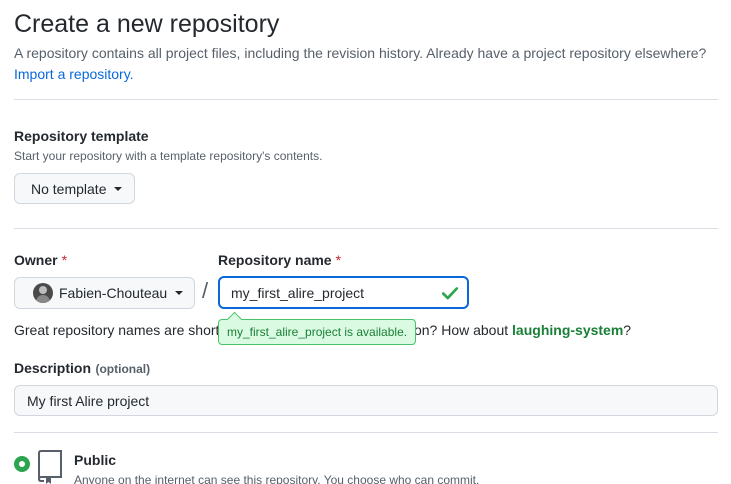 This screenshot has height=484, width=731. Describe the element at coordinates (113, 293) in the screenshot. I see `owner-select-label: Fabien-Chouteau` at that location.